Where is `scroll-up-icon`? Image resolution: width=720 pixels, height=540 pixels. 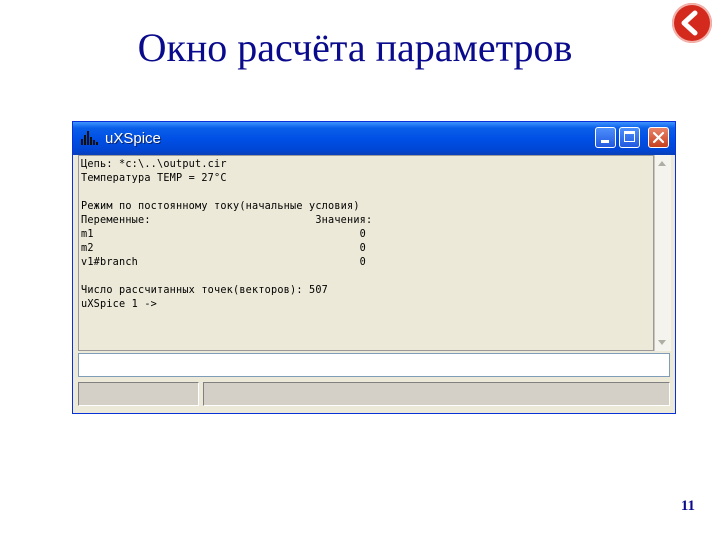 scroll-up-icon is located at coordinates (662, 163).